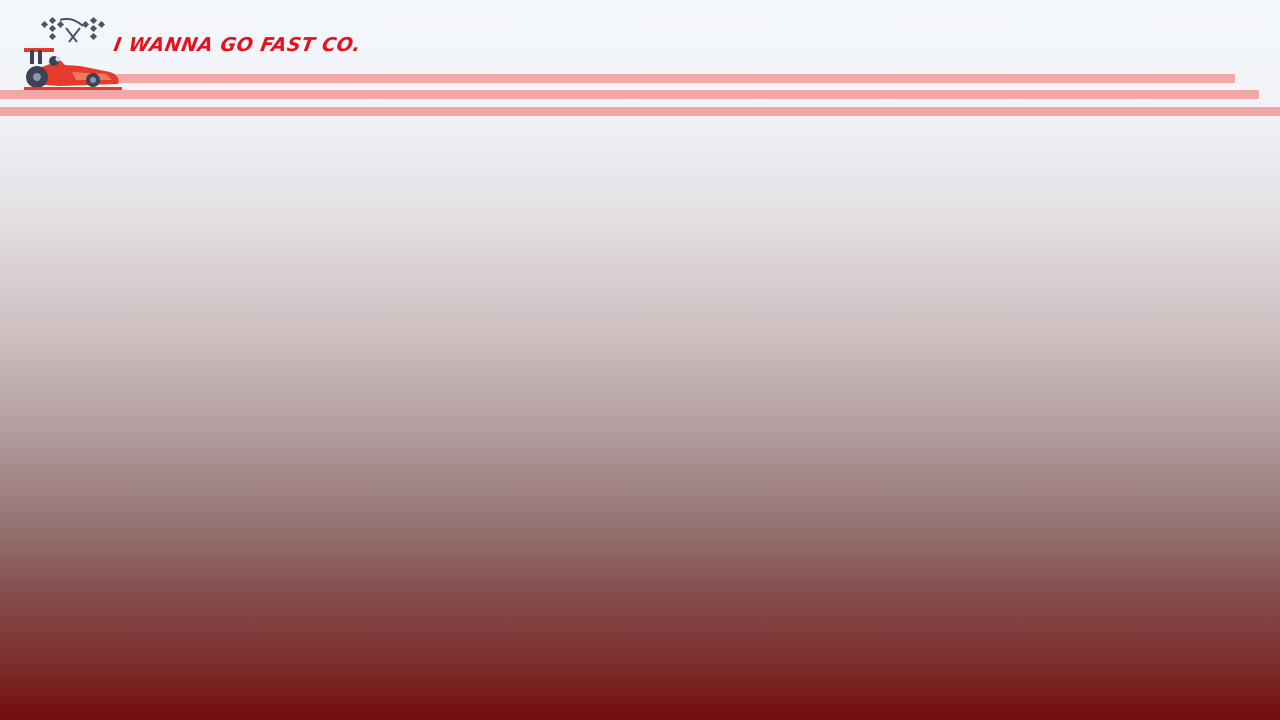  What do you see at coordinates (237, 45) in the screenshot?
I see `brand-name: I WANNA GO FAST CO.` at bounding box center [237, 45].